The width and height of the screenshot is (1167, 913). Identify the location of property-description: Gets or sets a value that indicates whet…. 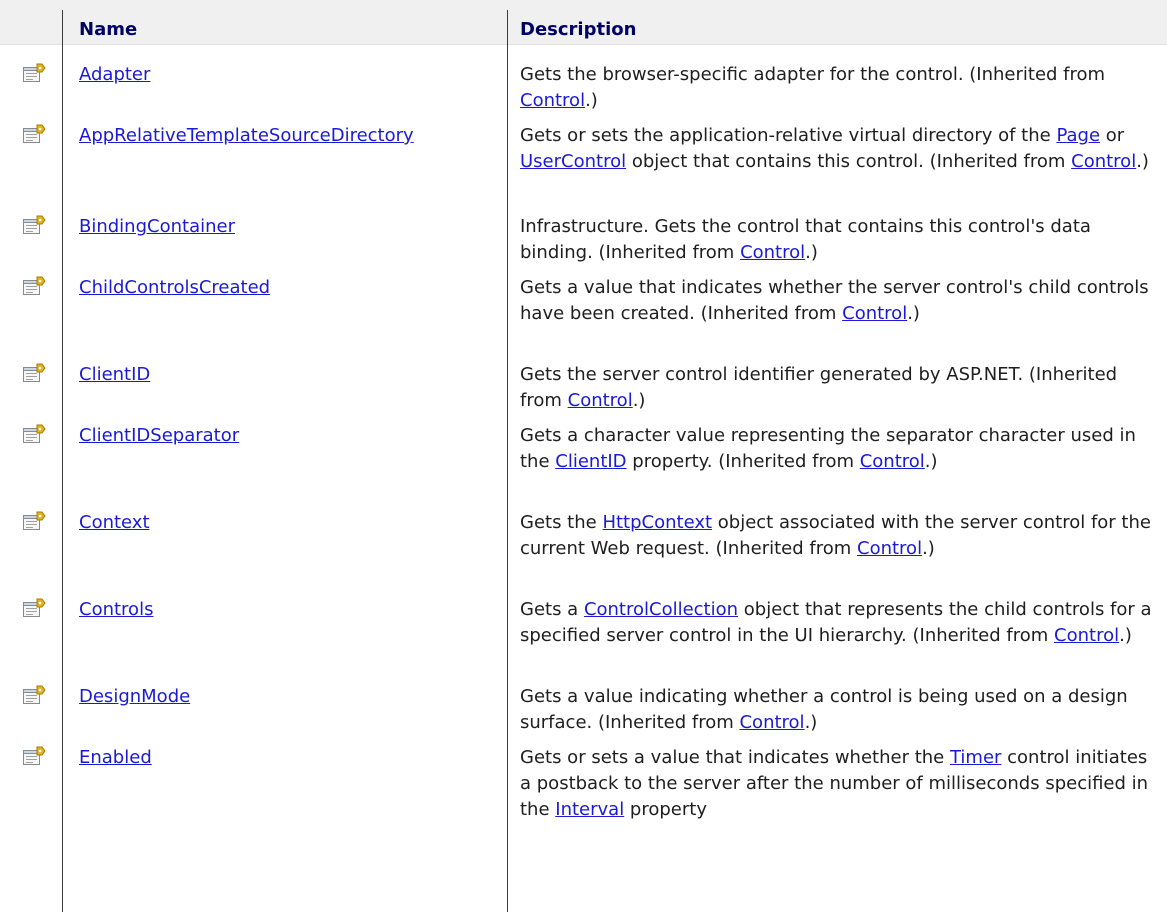
(840, 784).